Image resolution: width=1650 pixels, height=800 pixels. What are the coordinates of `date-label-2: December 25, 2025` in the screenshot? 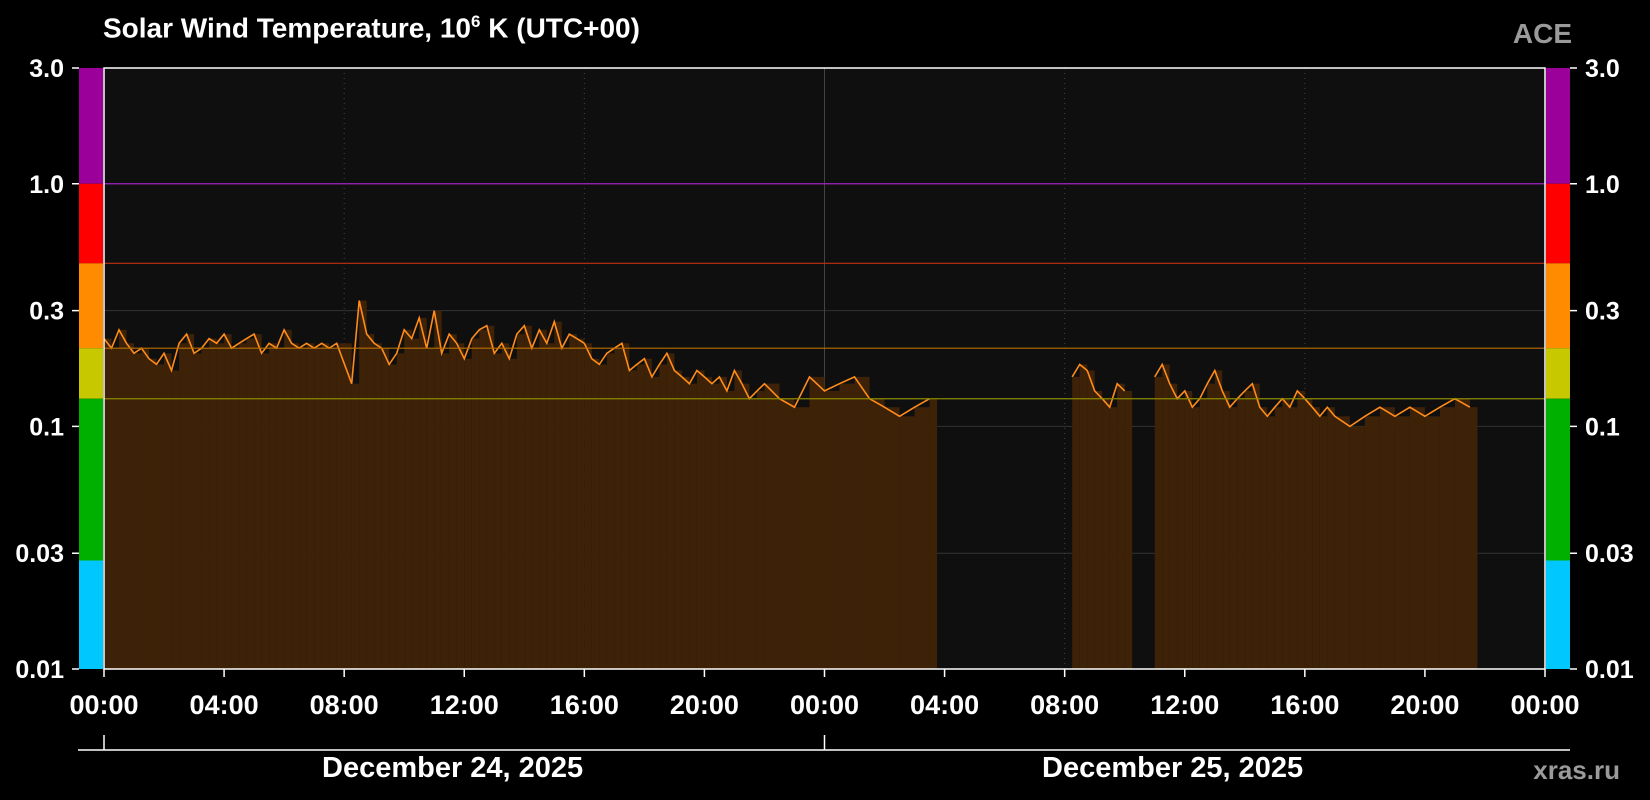 It's located at (1173, 768).